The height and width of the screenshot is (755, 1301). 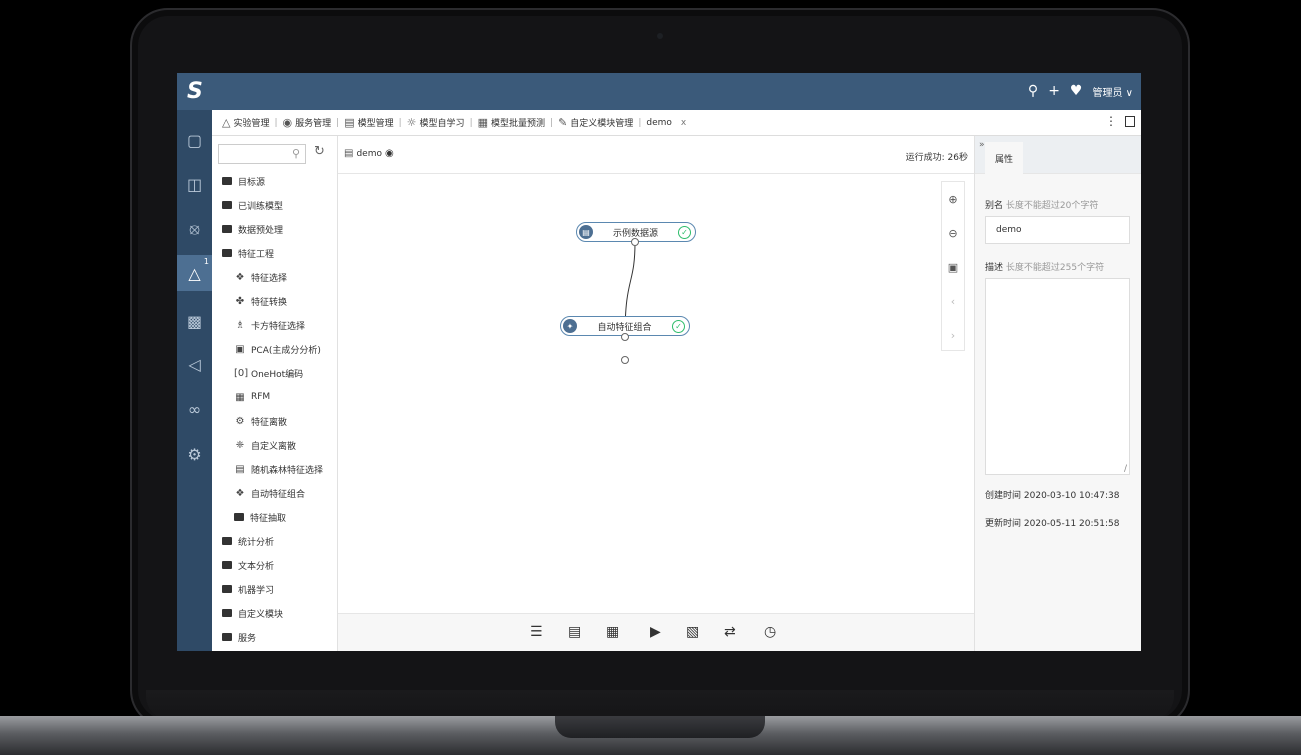 What do you see at coordinates (252, 182) in the screenshot?
I see `tree-item-label: 目标源` at bounding box center [252, 182].